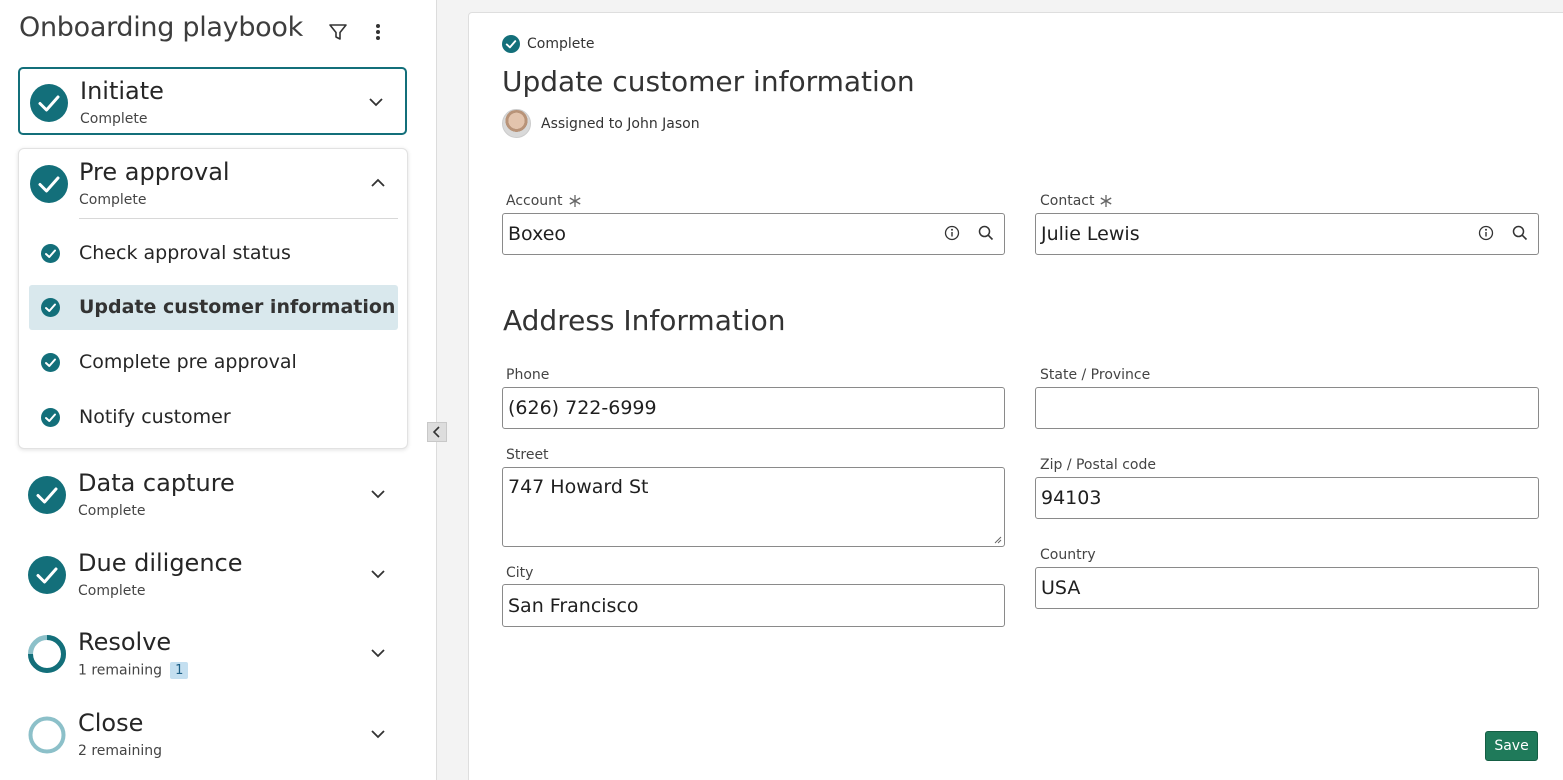 The width and height of the screenshot is (1563, 780). Describe the element at coordinates (125, 642) in the screenshot. I see `stage-name: Resolve` at that location.